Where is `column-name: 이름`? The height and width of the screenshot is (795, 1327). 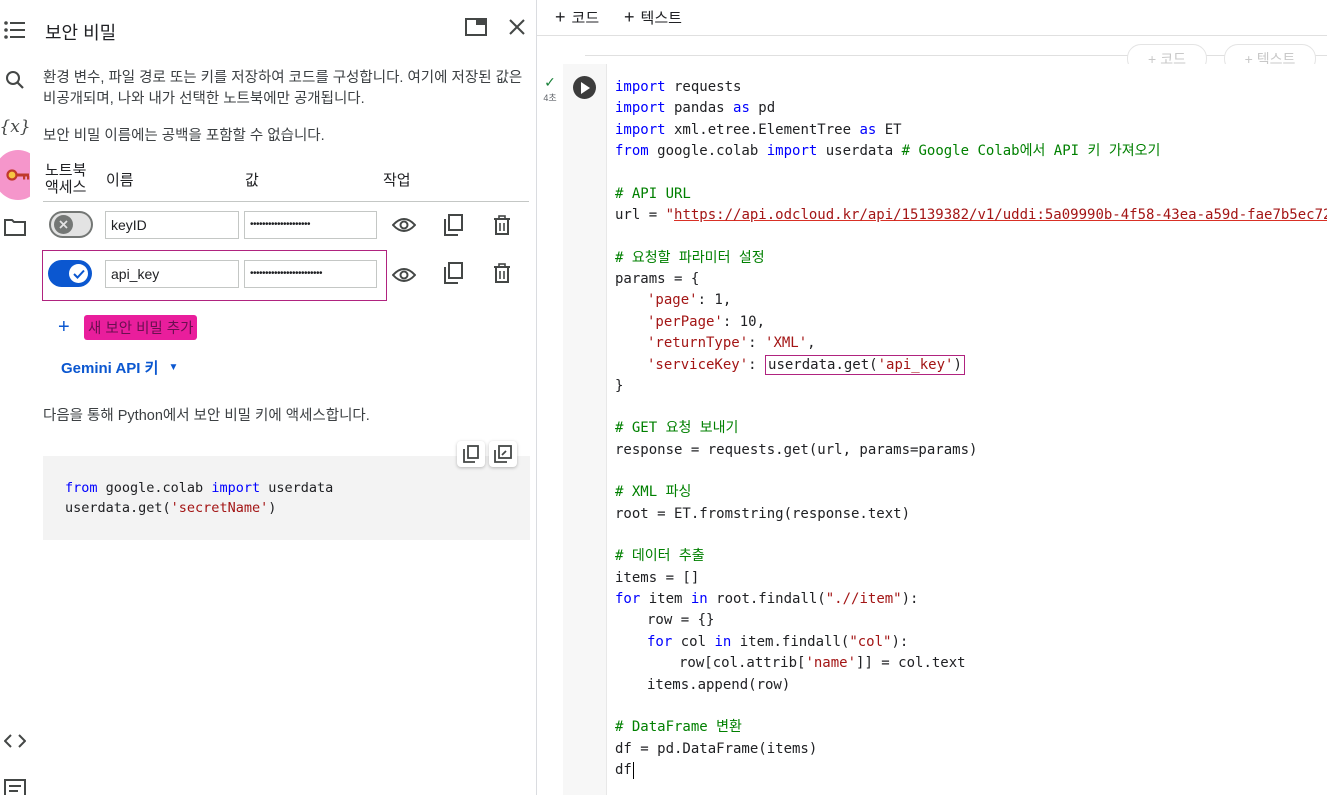 column-name: 이름 is located at coordinates (120, 180).